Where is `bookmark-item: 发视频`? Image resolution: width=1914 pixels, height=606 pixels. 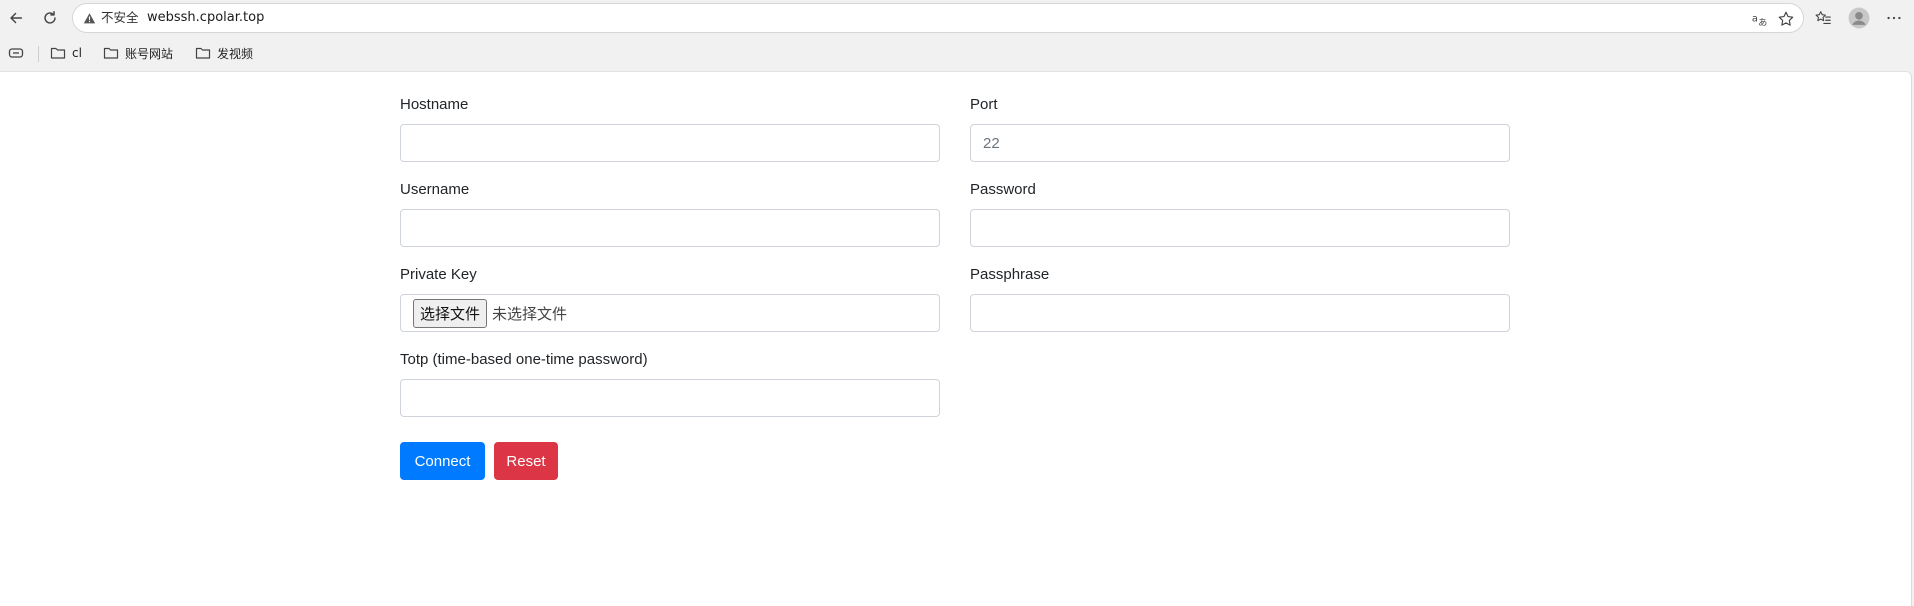
bookmark-item: 发视频 is located at coordinates (224, 53).